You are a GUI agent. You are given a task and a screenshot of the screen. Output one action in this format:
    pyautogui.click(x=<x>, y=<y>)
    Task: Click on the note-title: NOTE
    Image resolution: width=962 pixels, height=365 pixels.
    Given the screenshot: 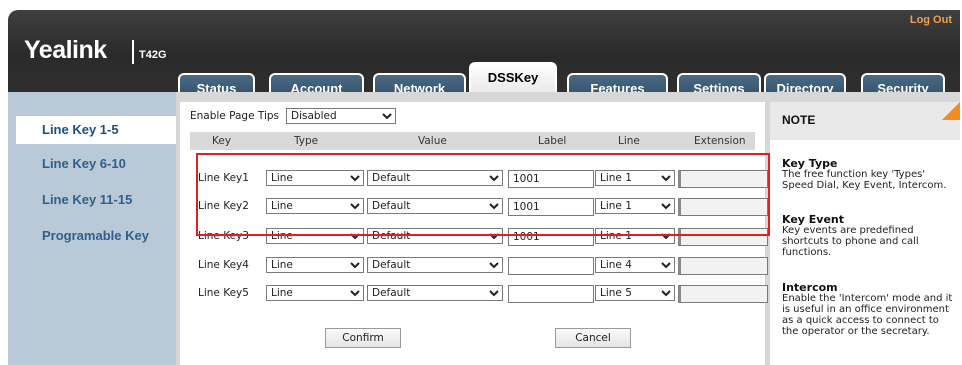 What is the action you would take?
    pyautogui.click(x=799, y=120)
    